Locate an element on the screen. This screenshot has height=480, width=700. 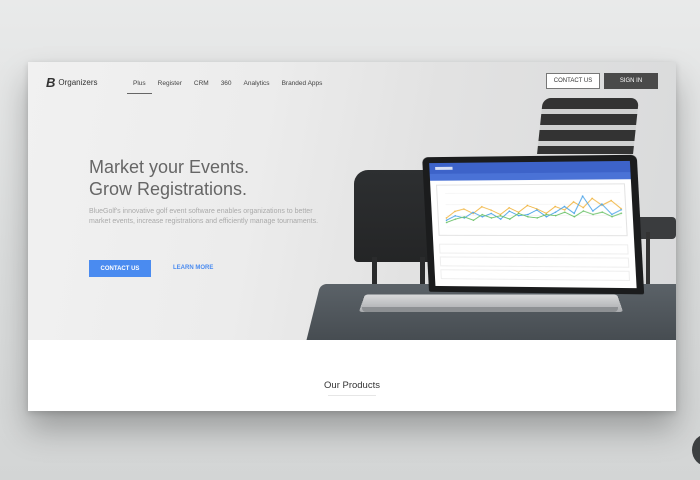
dashboard-tabs is located at coordinates (530, 176).